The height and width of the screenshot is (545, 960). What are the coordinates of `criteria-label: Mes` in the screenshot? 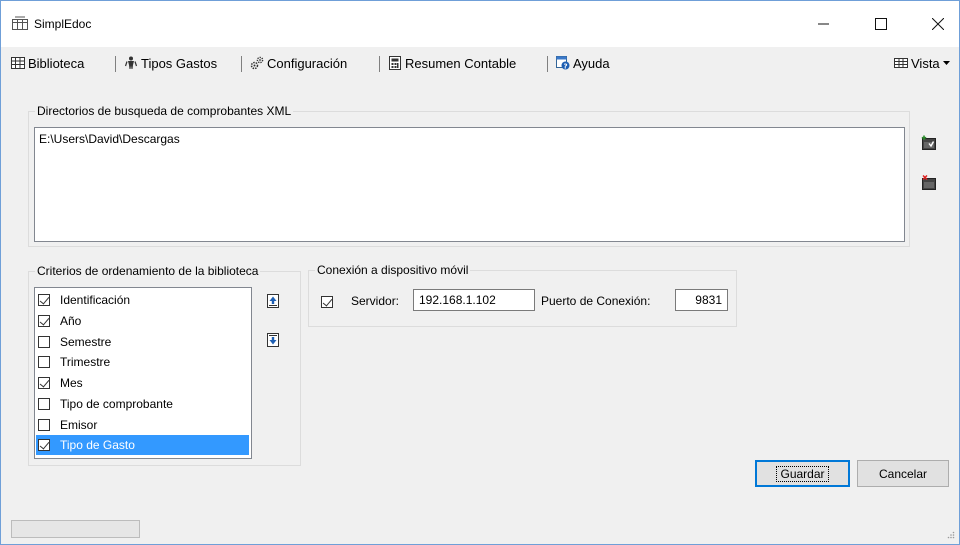 It's located at (71, 383).